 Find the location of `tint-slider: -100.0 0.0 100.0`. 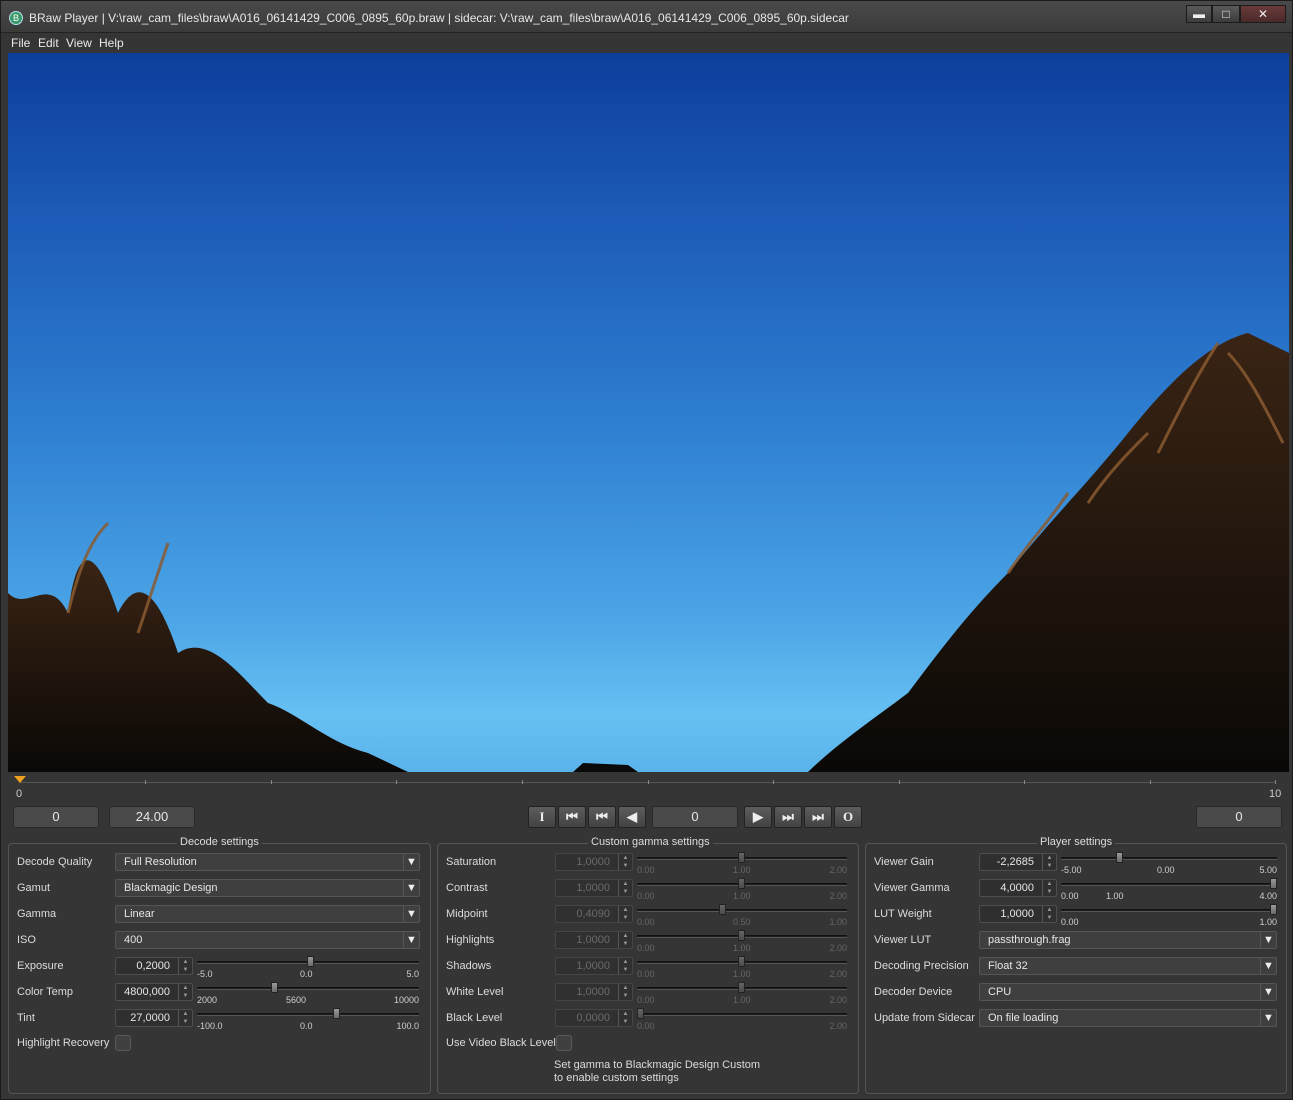

tint-slider: -100.0 0.0 100.0 is located at coordinates (308, 1021).